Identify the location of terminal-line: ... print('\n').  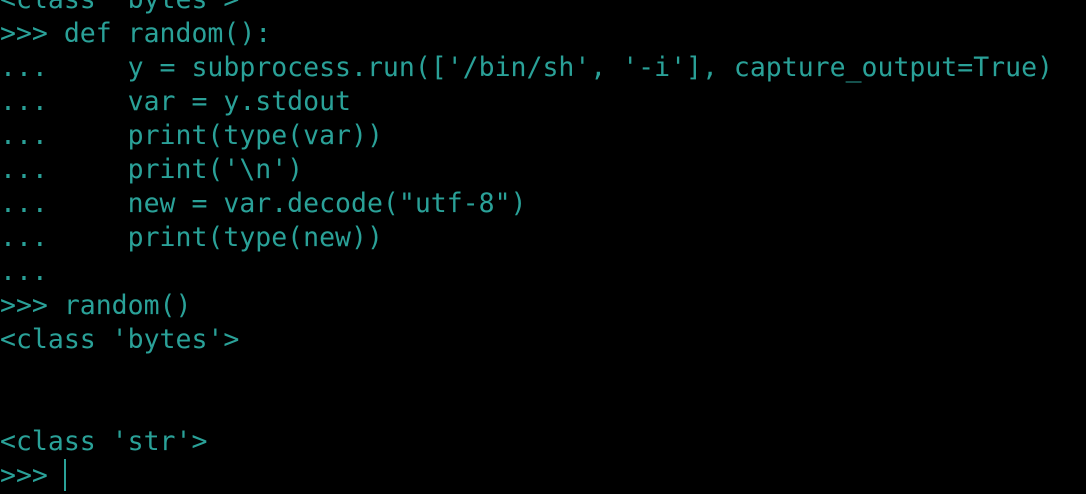
(152, 169).